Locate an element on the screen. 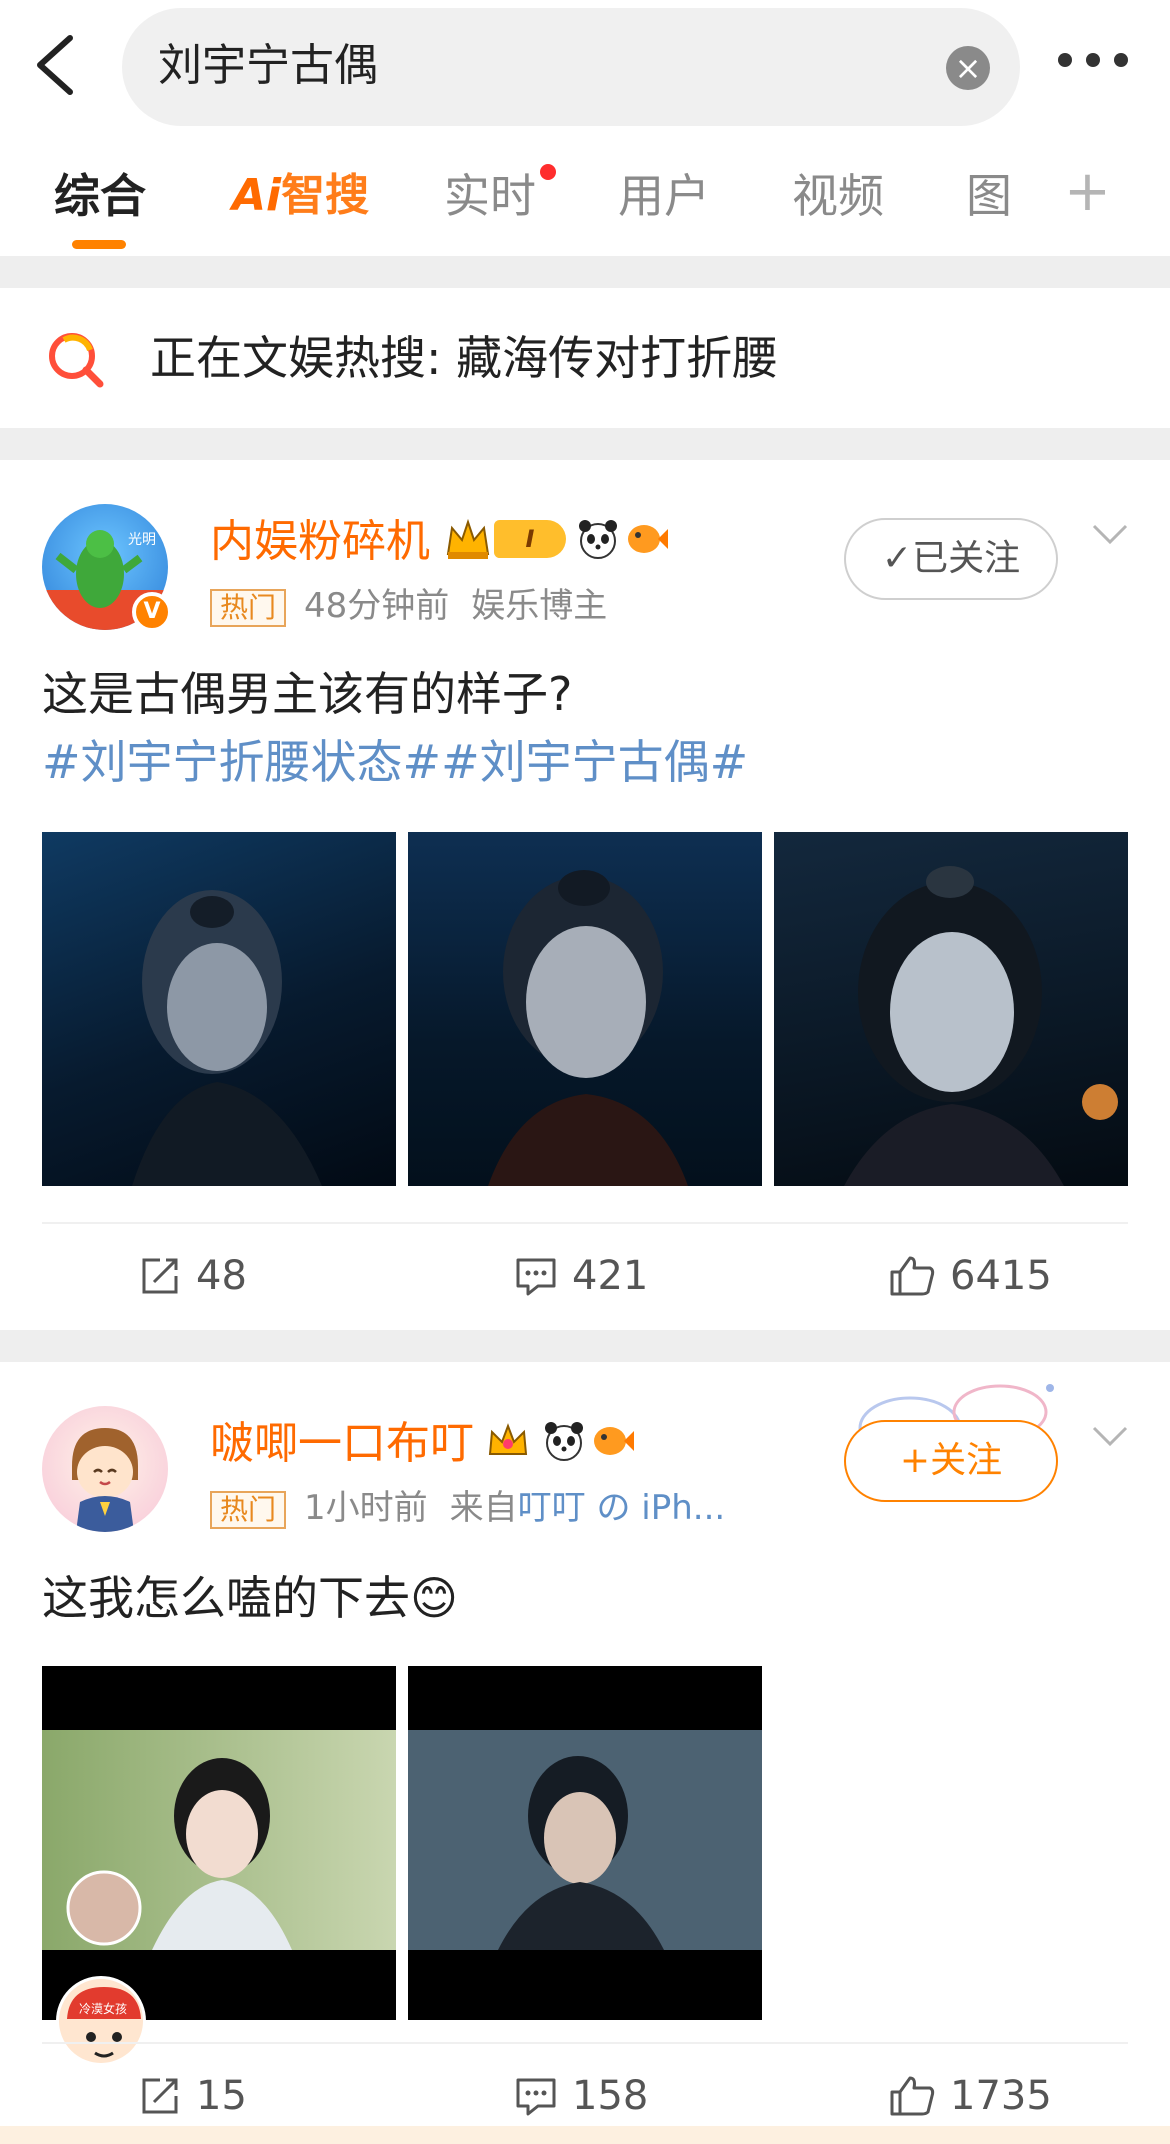  repost-button: 48 is located at coordinates (192, 1274).